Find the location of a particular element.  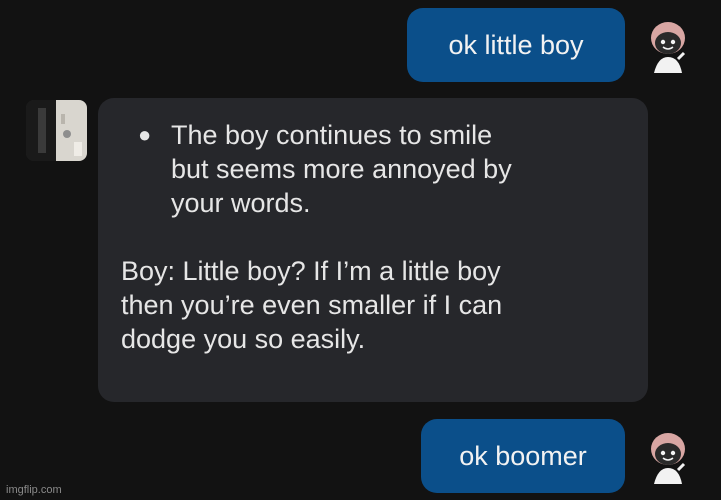

user-message-bubble: ok boomer is located at coordinates (523, 456).